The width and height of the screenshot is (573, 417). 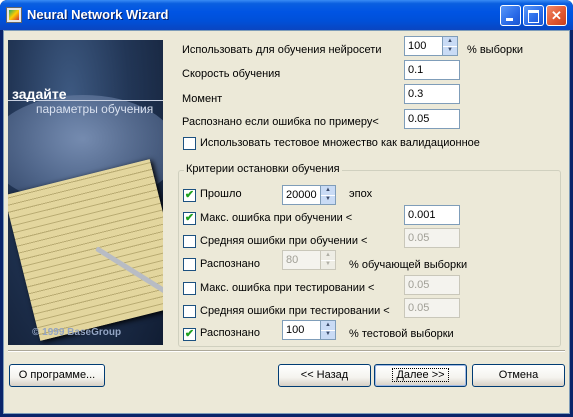 I want to click on maximize-button, so click(x=533, y=15).